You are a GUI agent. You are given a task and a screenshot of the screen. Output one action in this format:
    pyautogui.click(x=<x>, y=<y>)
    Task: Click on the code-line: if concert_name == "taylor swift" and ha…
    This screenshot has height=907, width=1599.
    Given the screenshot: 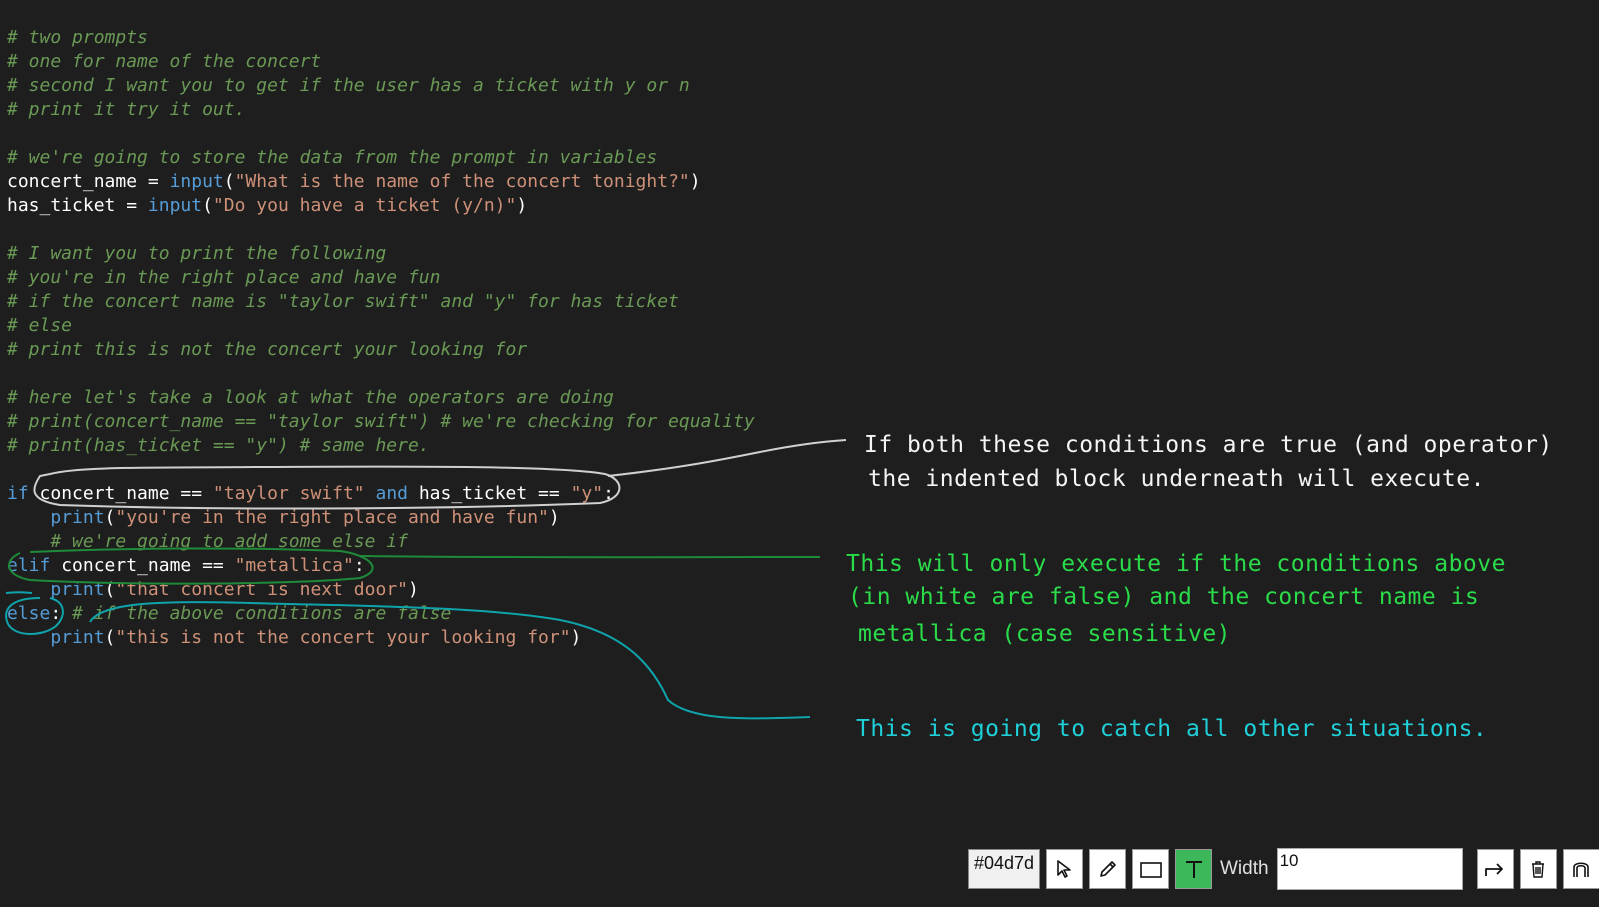 What is the action you would take?
    pyautogui.click(x=381, y=494)
    